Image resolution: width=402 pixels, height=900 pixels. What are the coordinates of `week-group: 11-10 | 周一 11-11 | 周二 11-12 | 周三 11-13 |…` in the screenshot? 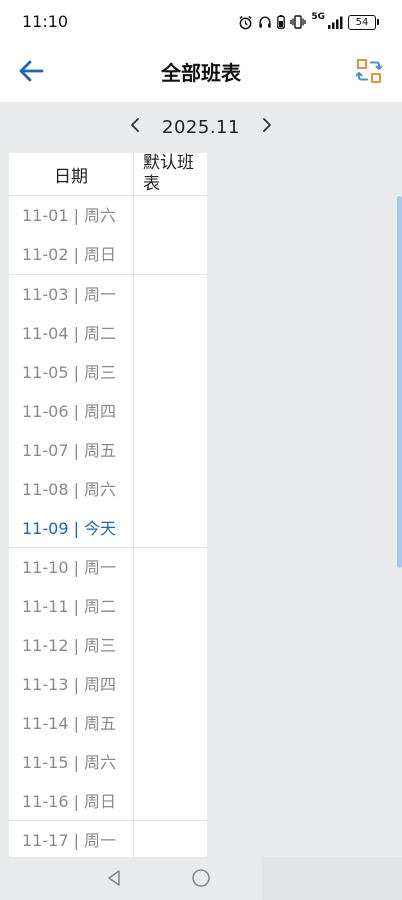 It's located at (108, 684).